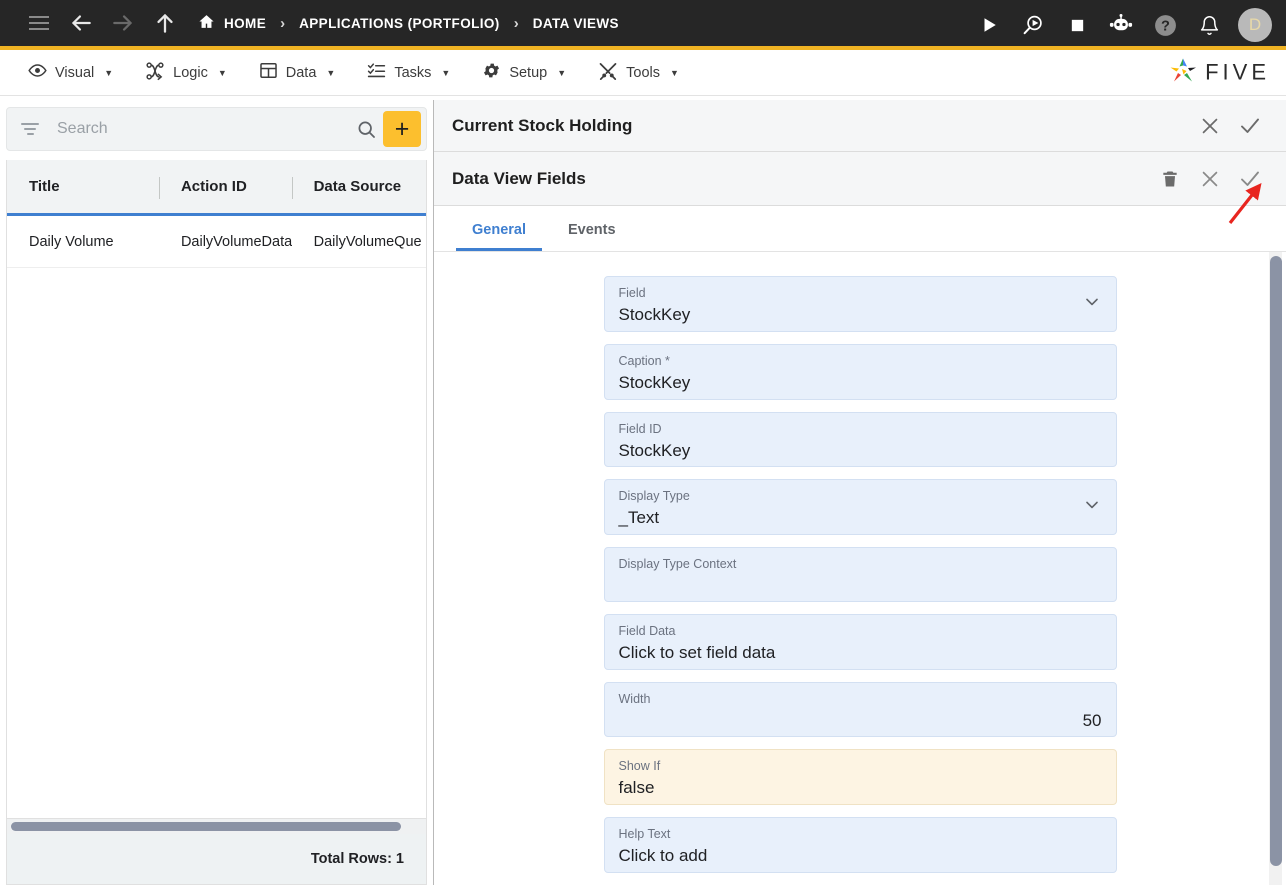 The height and width of the screenshot is (885, 1286). I want to click on column-header-title: Title, so click(83, 186).